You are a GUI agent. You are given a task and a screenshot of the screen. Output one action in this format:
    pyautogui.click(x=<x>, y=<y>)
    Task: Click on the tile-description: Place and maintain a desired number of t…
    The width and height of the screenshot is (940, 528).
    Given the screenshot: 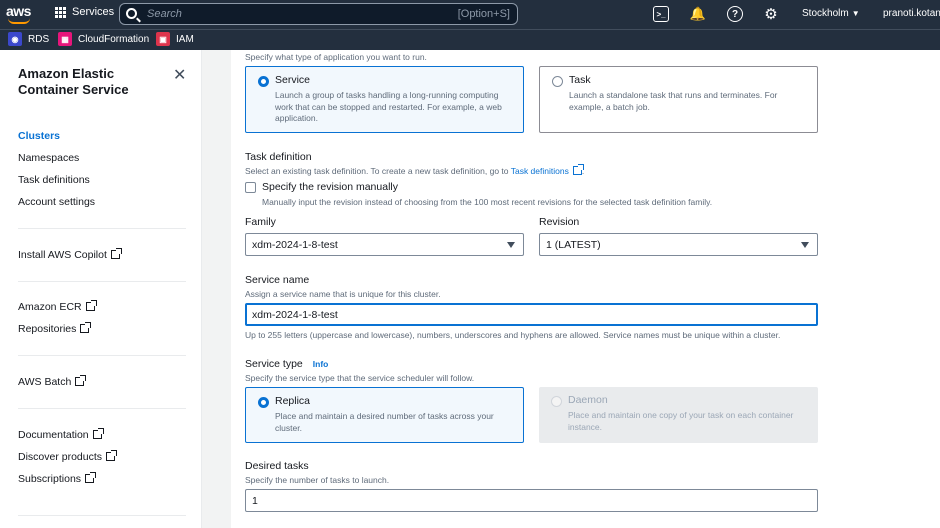 What is the action you would take?
    pyautogui.click(x=384, y=422)
    